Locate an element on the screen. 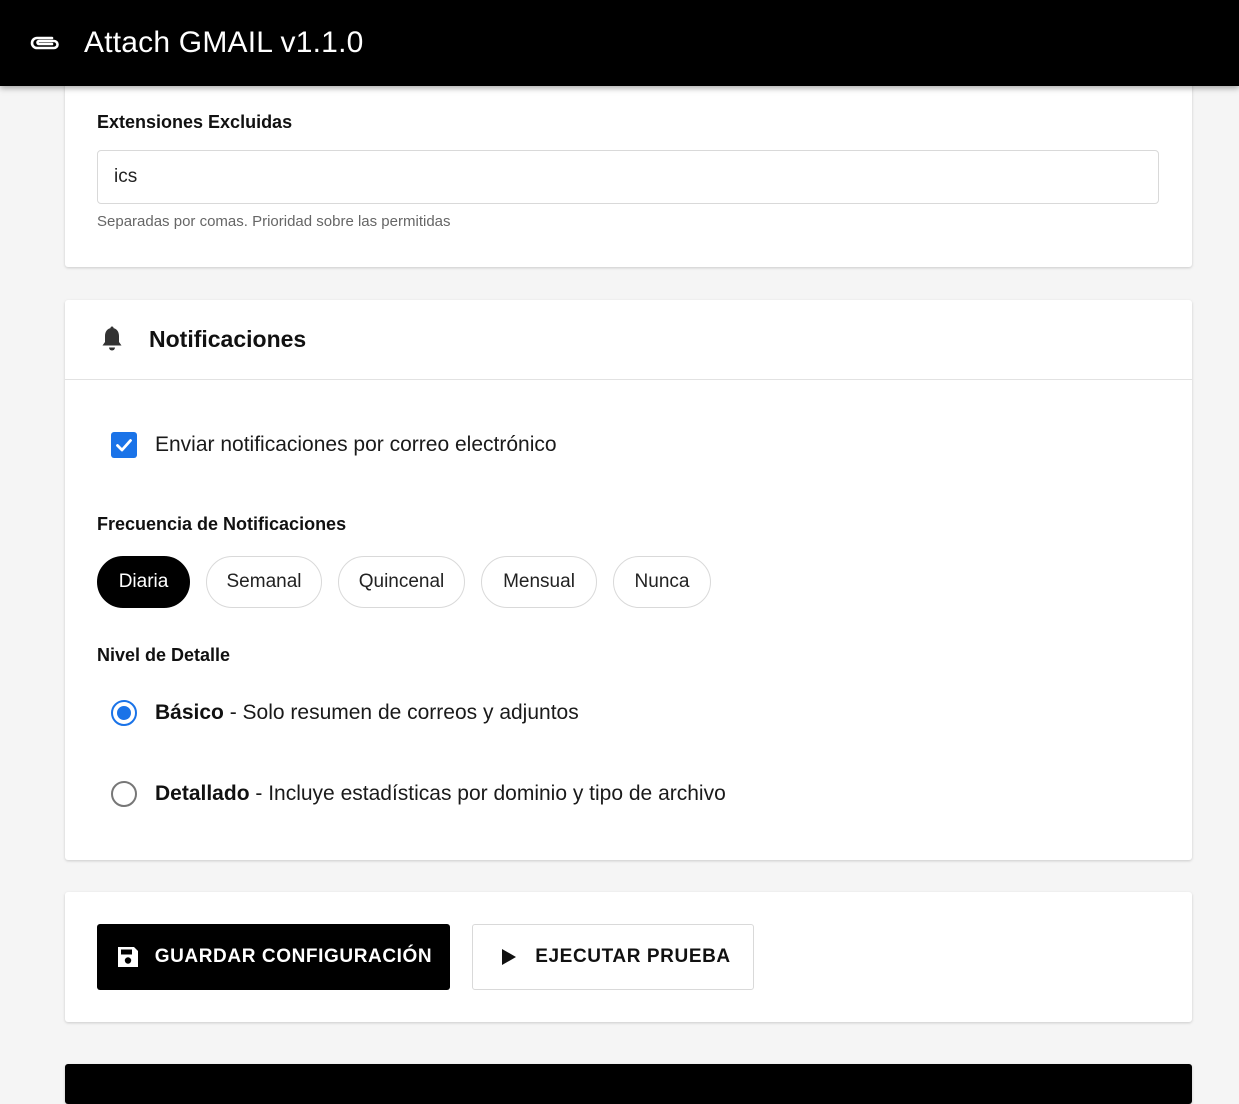 This screenshot has width=1239, height=1104. app-title: Attach GMAIL v1.1.0 is located at coordinates (224, 42).